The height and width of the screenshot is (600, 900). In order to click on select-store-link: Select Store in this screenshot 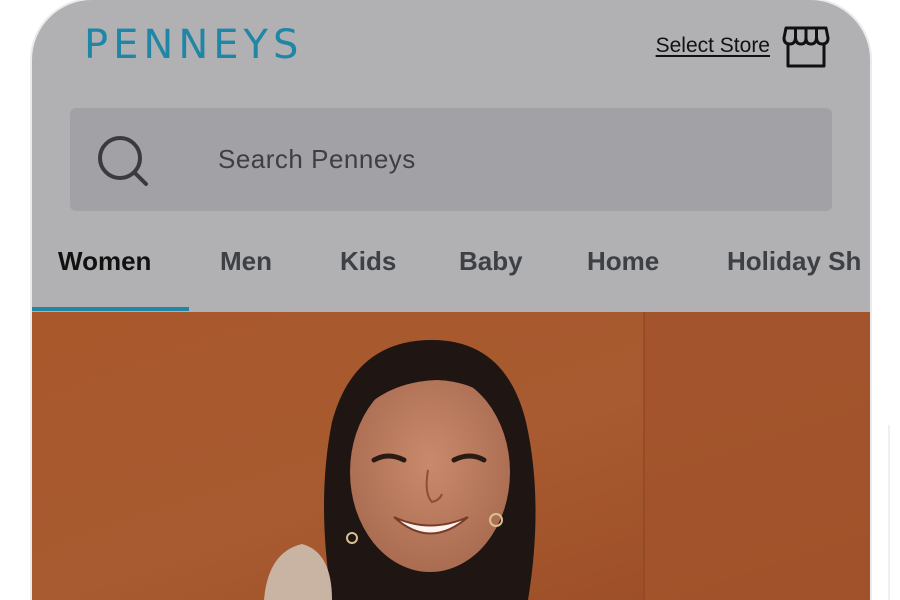, I will do `click(713, 46)`.